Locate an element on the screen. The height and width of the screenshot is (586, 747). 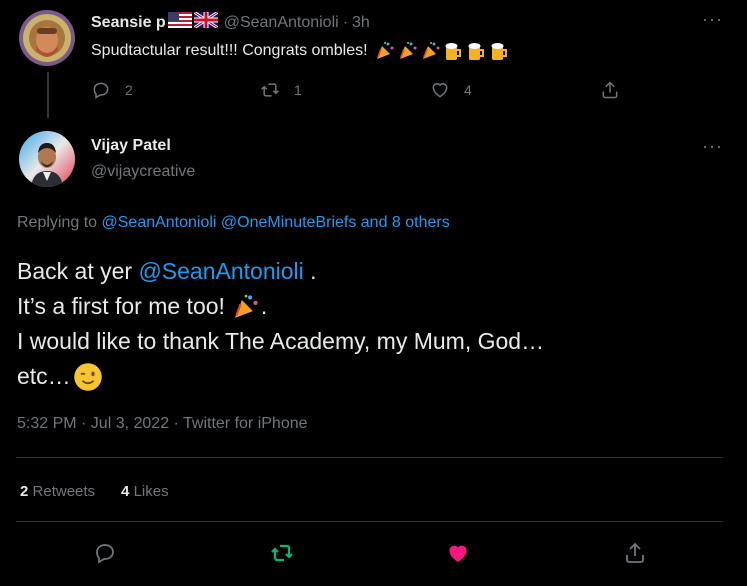
retweets-label: Retweets is located at coordinates (64, 491).